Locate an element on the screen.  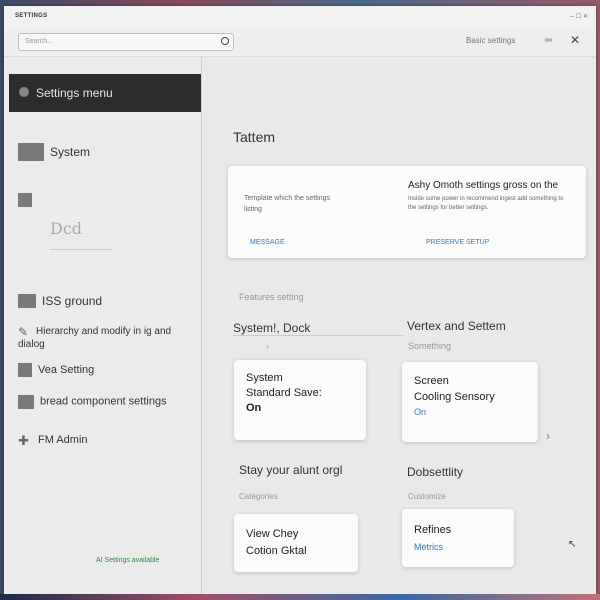
sidebar-item-system: System is located at coordinates (54, 152).